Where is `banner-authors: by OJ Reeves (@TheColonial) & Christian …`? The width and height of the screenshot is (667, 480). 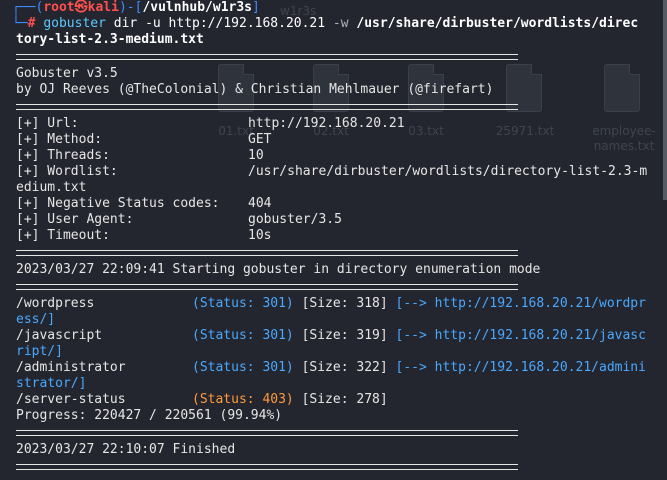
banner-authors: by OJ Reeves (@TheColonial) & Christian … is located at coordinates (255, 89).